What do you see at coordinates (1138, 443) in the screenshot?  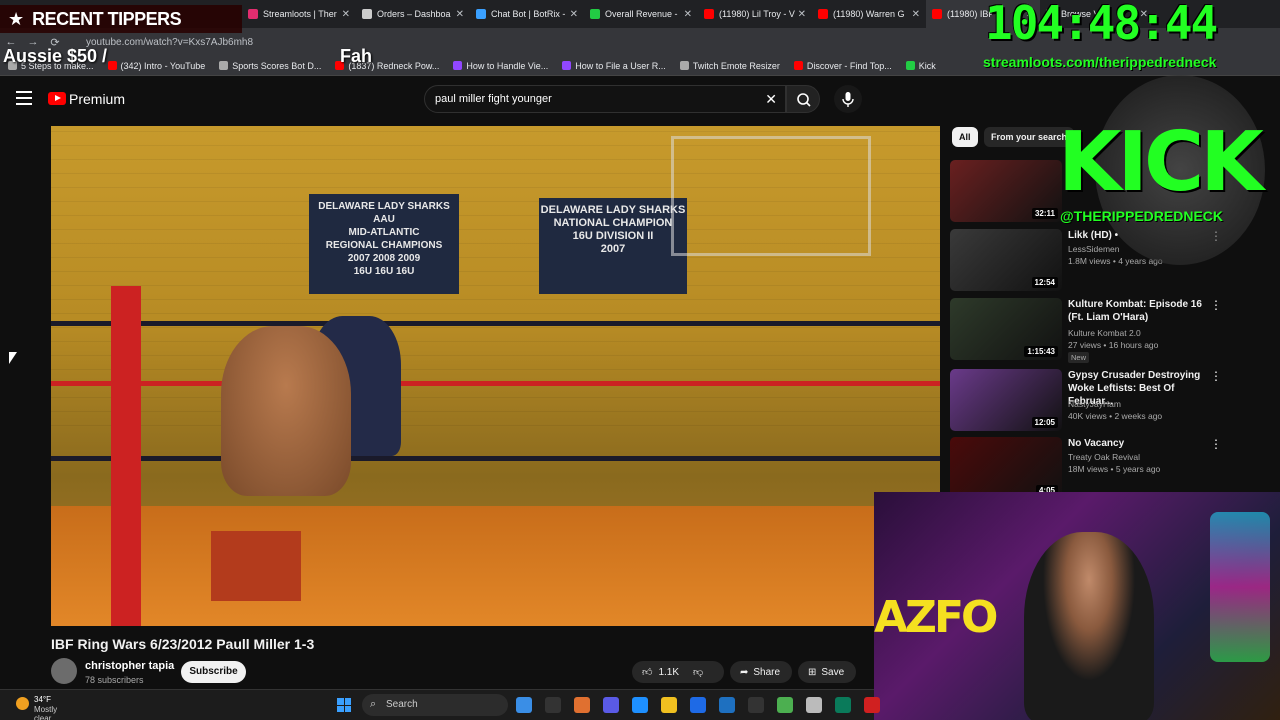 I see `recommendation-title: No Vacancy` at bounding box center [1138, 443].